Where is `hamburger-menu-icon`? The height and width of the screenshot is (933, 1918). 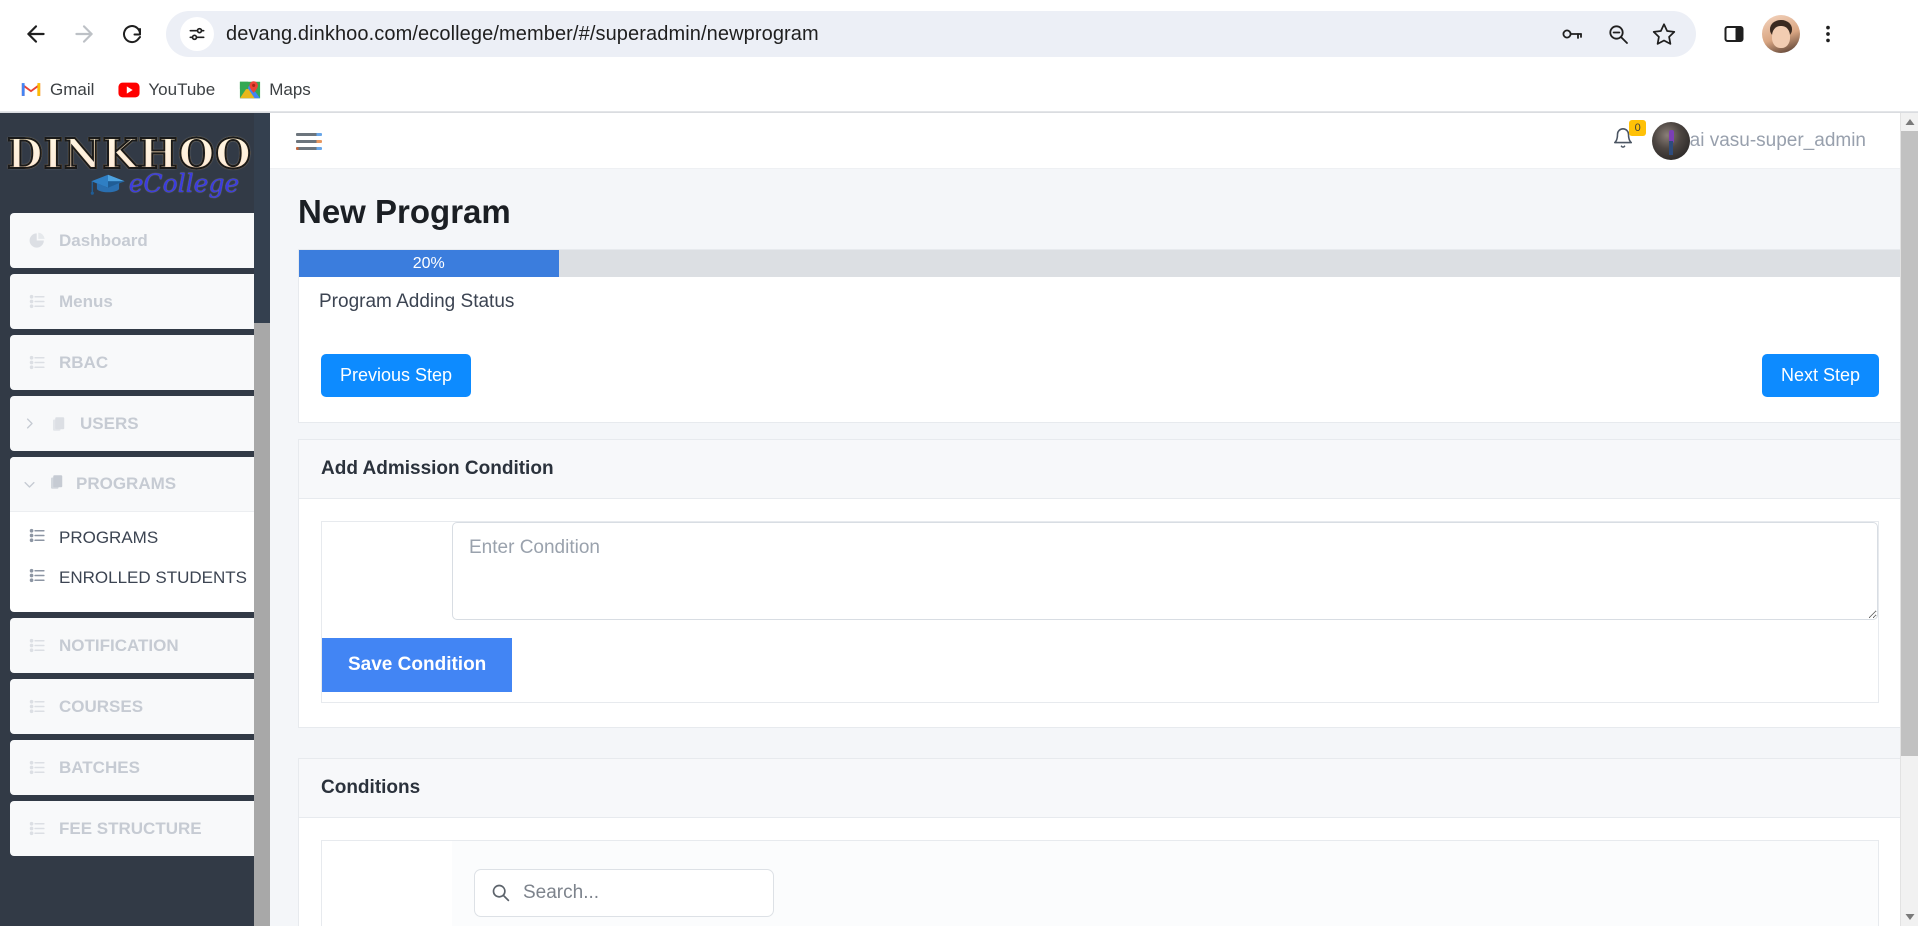 hamburger-menu-icon is located at coordinates (309, 140).